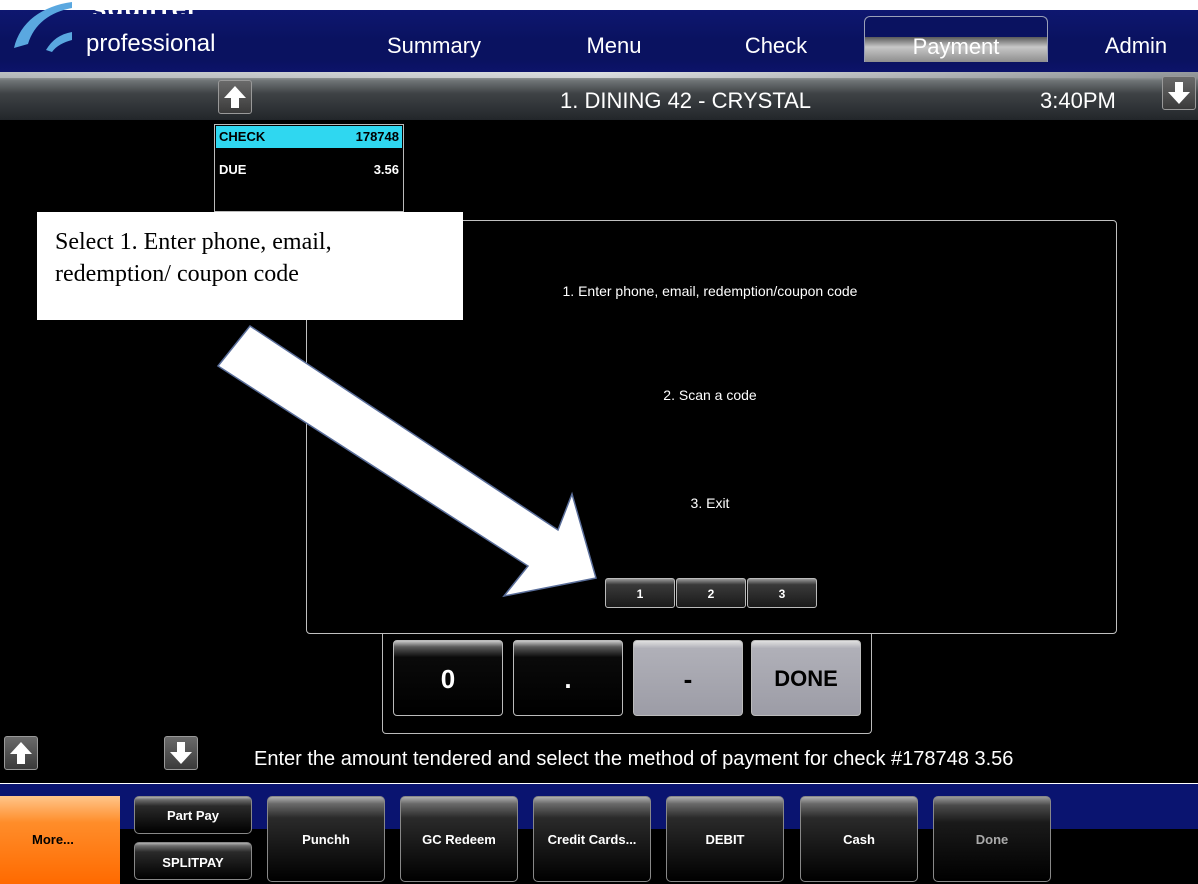  I want to click on key-done: DONE, so click(806, 678).